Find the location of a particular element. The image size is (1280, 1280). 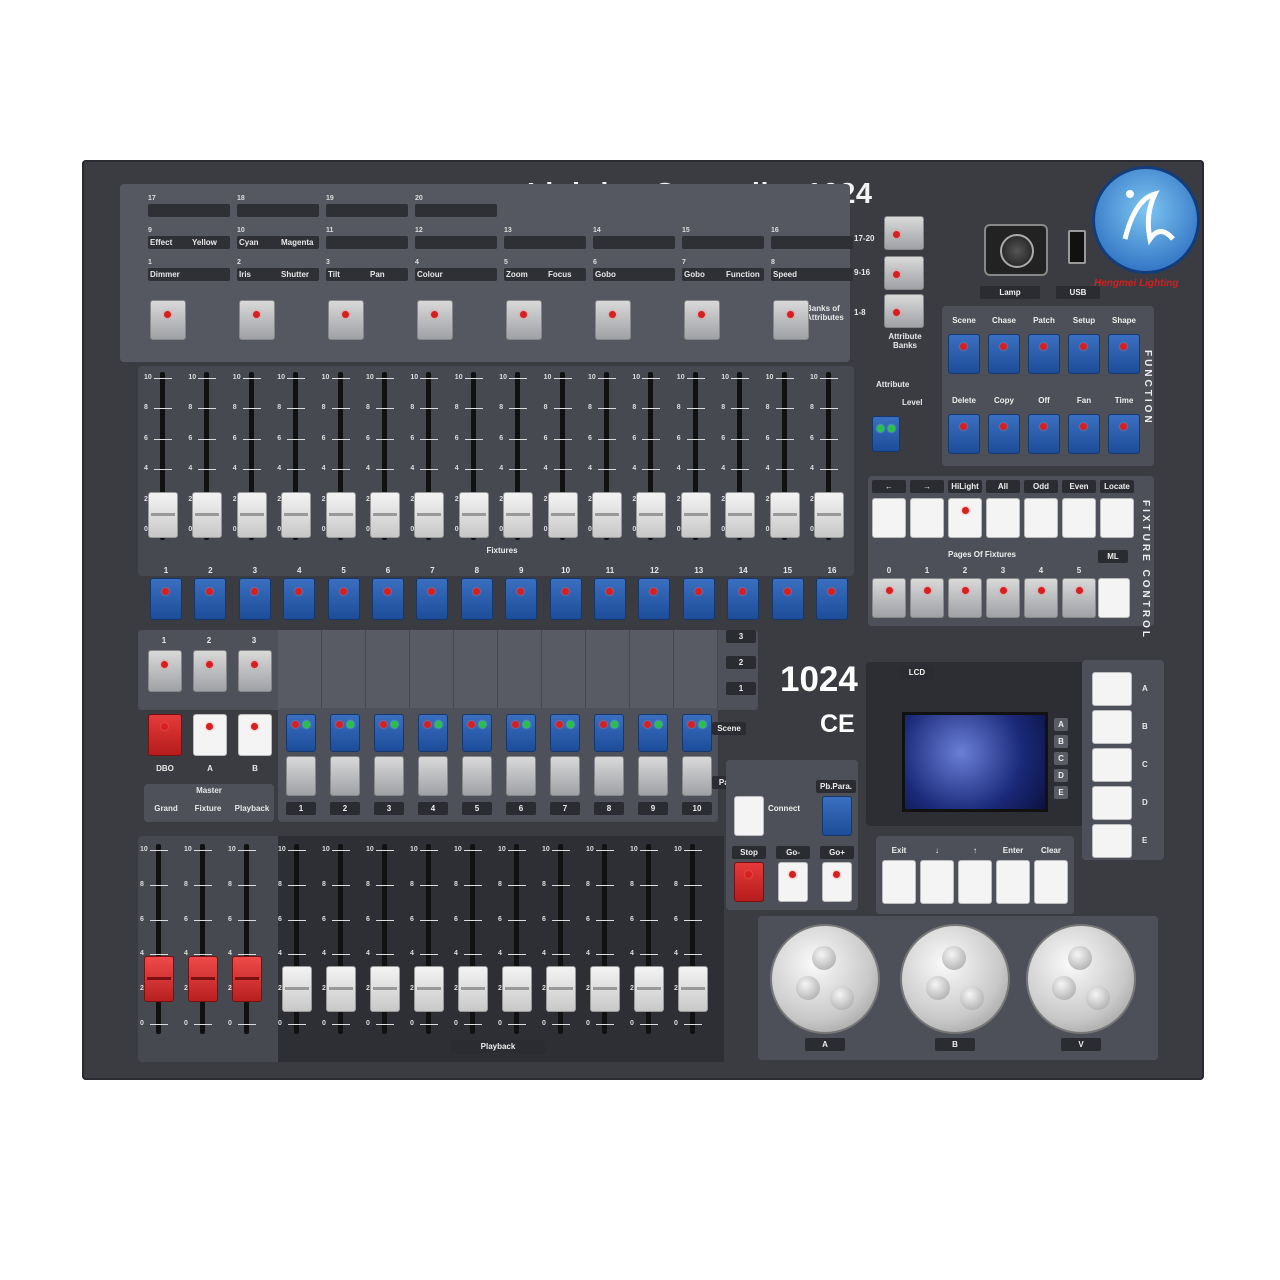

lcd-softkey: B is located at coordinates (1061, 741).